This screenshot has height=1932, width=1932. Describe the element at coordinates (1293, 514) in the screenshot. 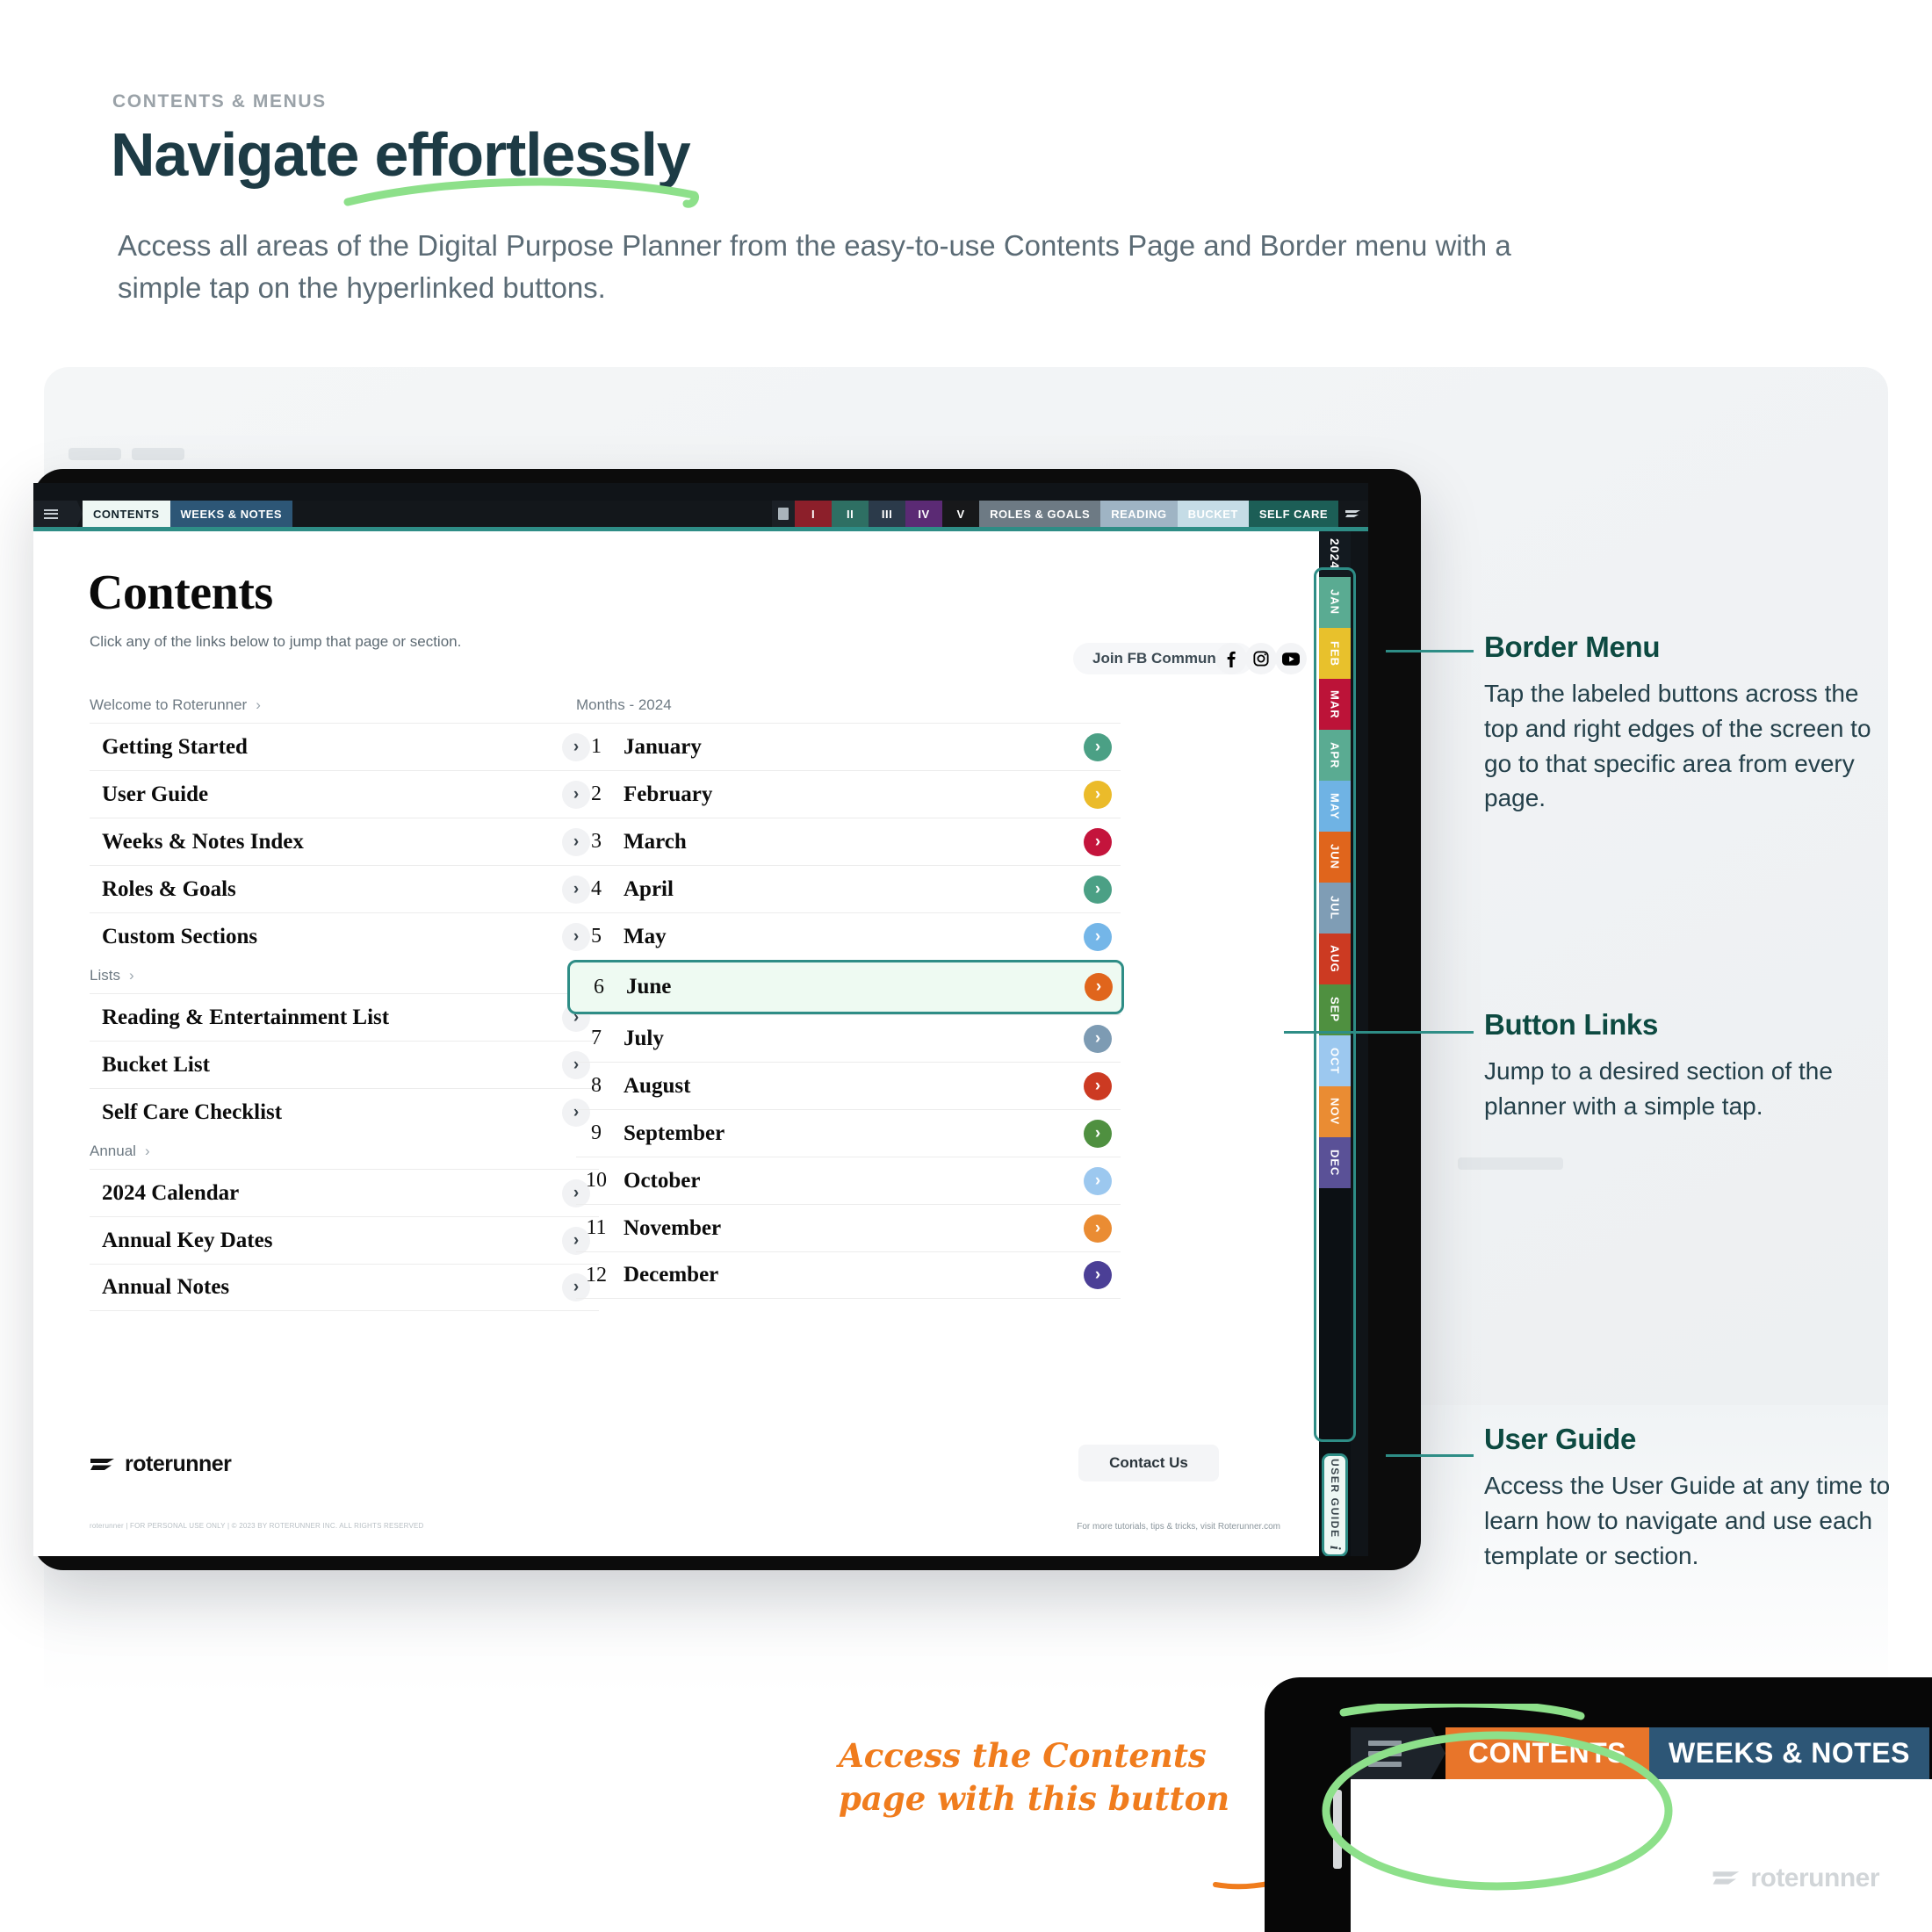

I see `toolbar-tab-self-care: SELF CARE` at that location.